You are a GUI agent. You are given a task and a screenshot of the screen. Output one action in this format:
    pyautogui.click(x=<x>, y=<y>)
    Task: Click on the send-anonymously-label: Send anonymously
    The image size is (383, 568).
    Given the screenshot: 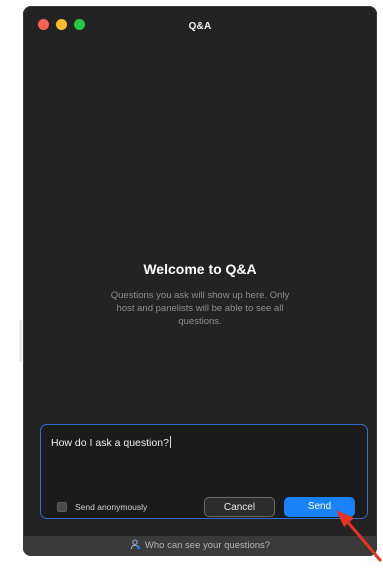 What is the action you would take?
    pyautogui.click(x=111, y=507)
    